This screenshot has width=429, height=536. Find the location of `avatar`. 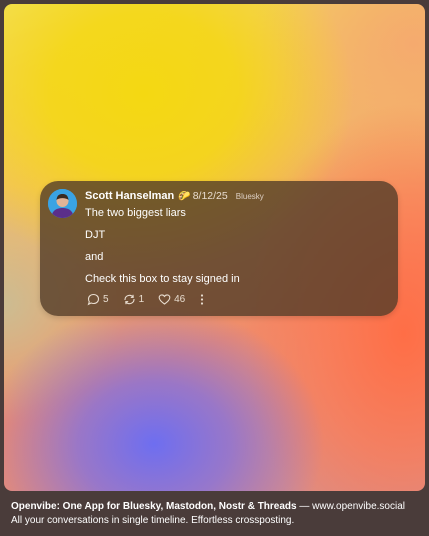

avatar is located at coordinates (62, 203).